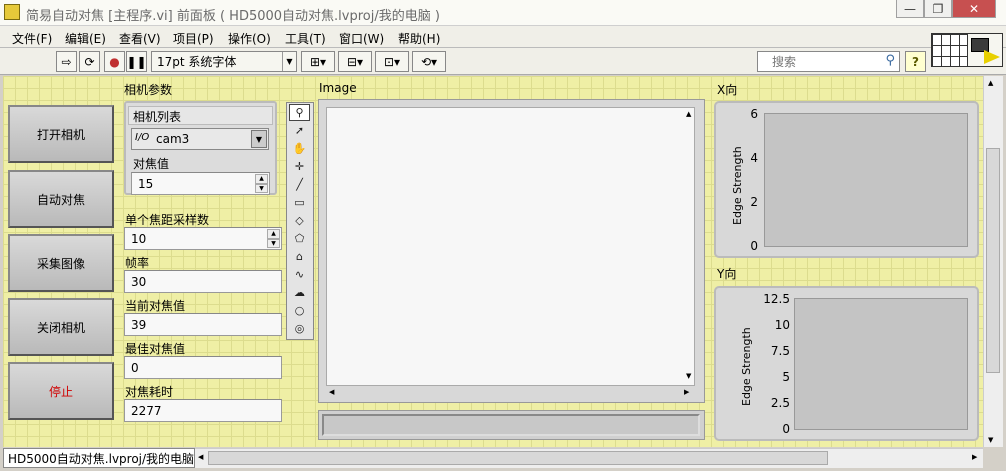 Image resolution: width=1006 pixels, height=471 pixels. I want to click on close-window-button: ✕, so click(974, 9).